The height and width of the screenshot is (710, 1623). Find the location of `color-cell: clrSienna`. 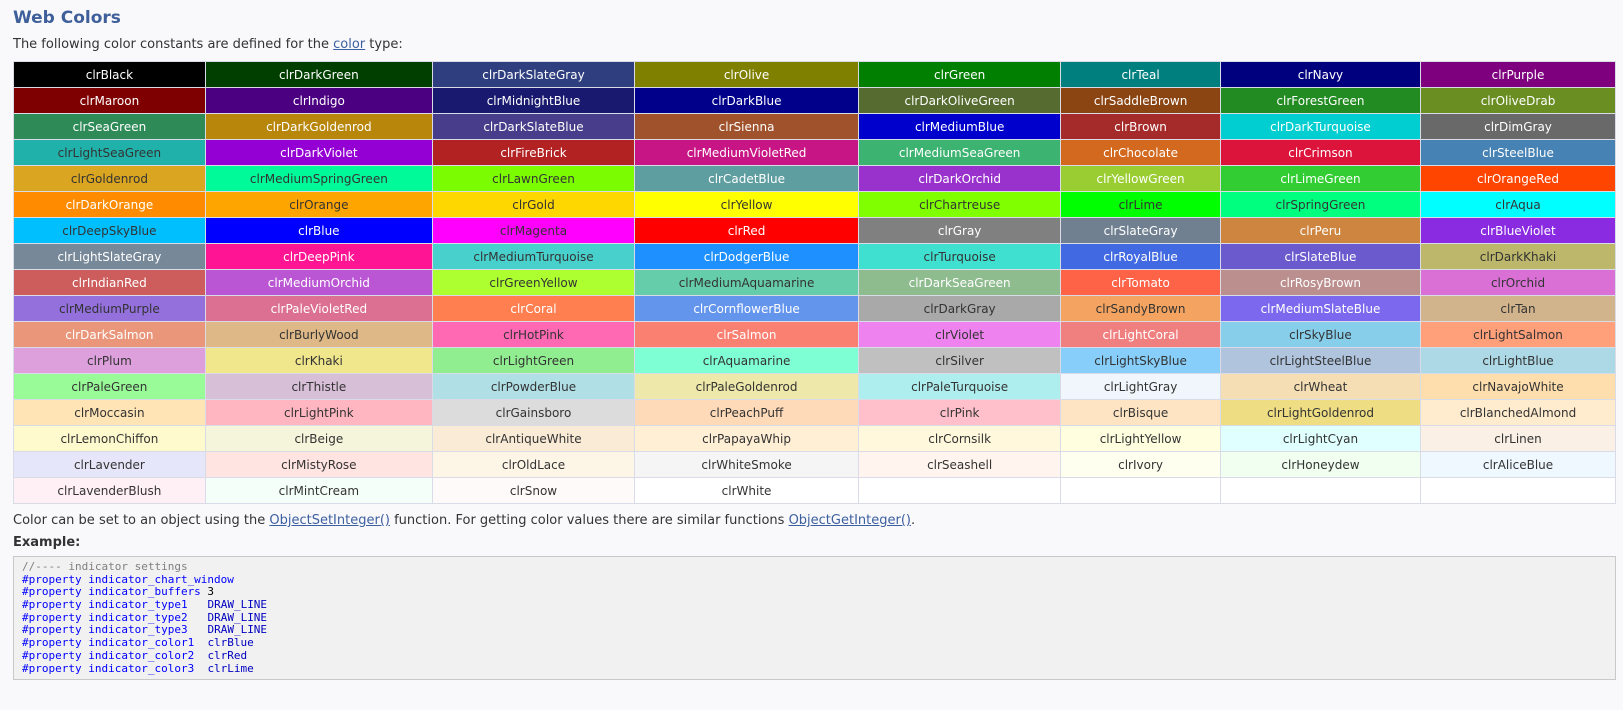

color-cell: clrSienna is located at coordinates (747, 126).